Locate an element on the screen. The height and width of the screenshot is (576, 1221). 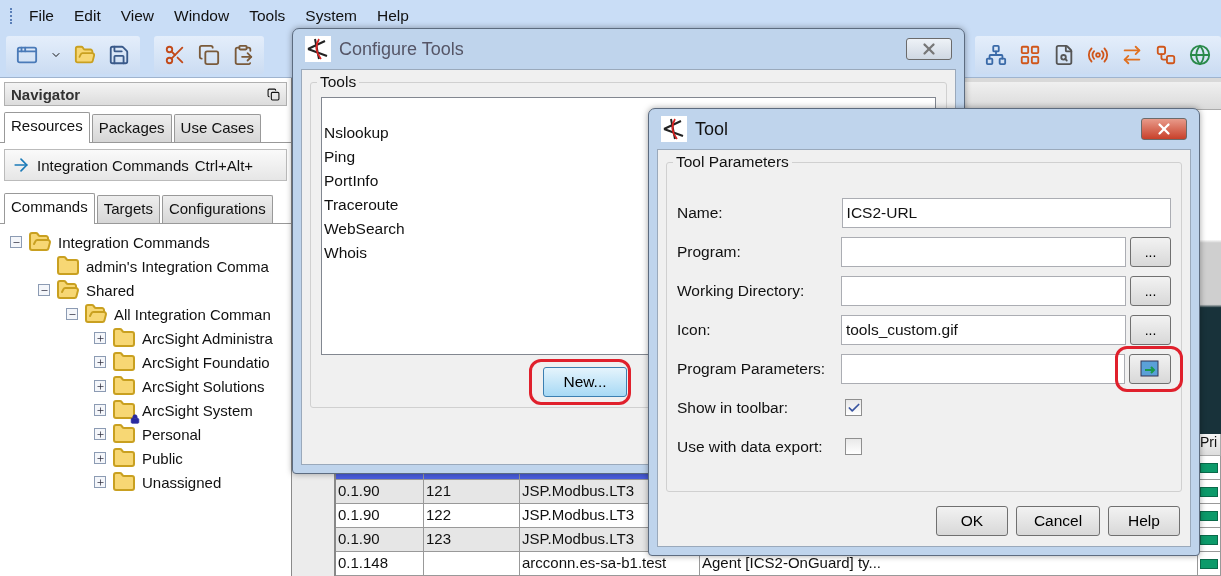
globe-icon is located at coordinates (1200, 54).